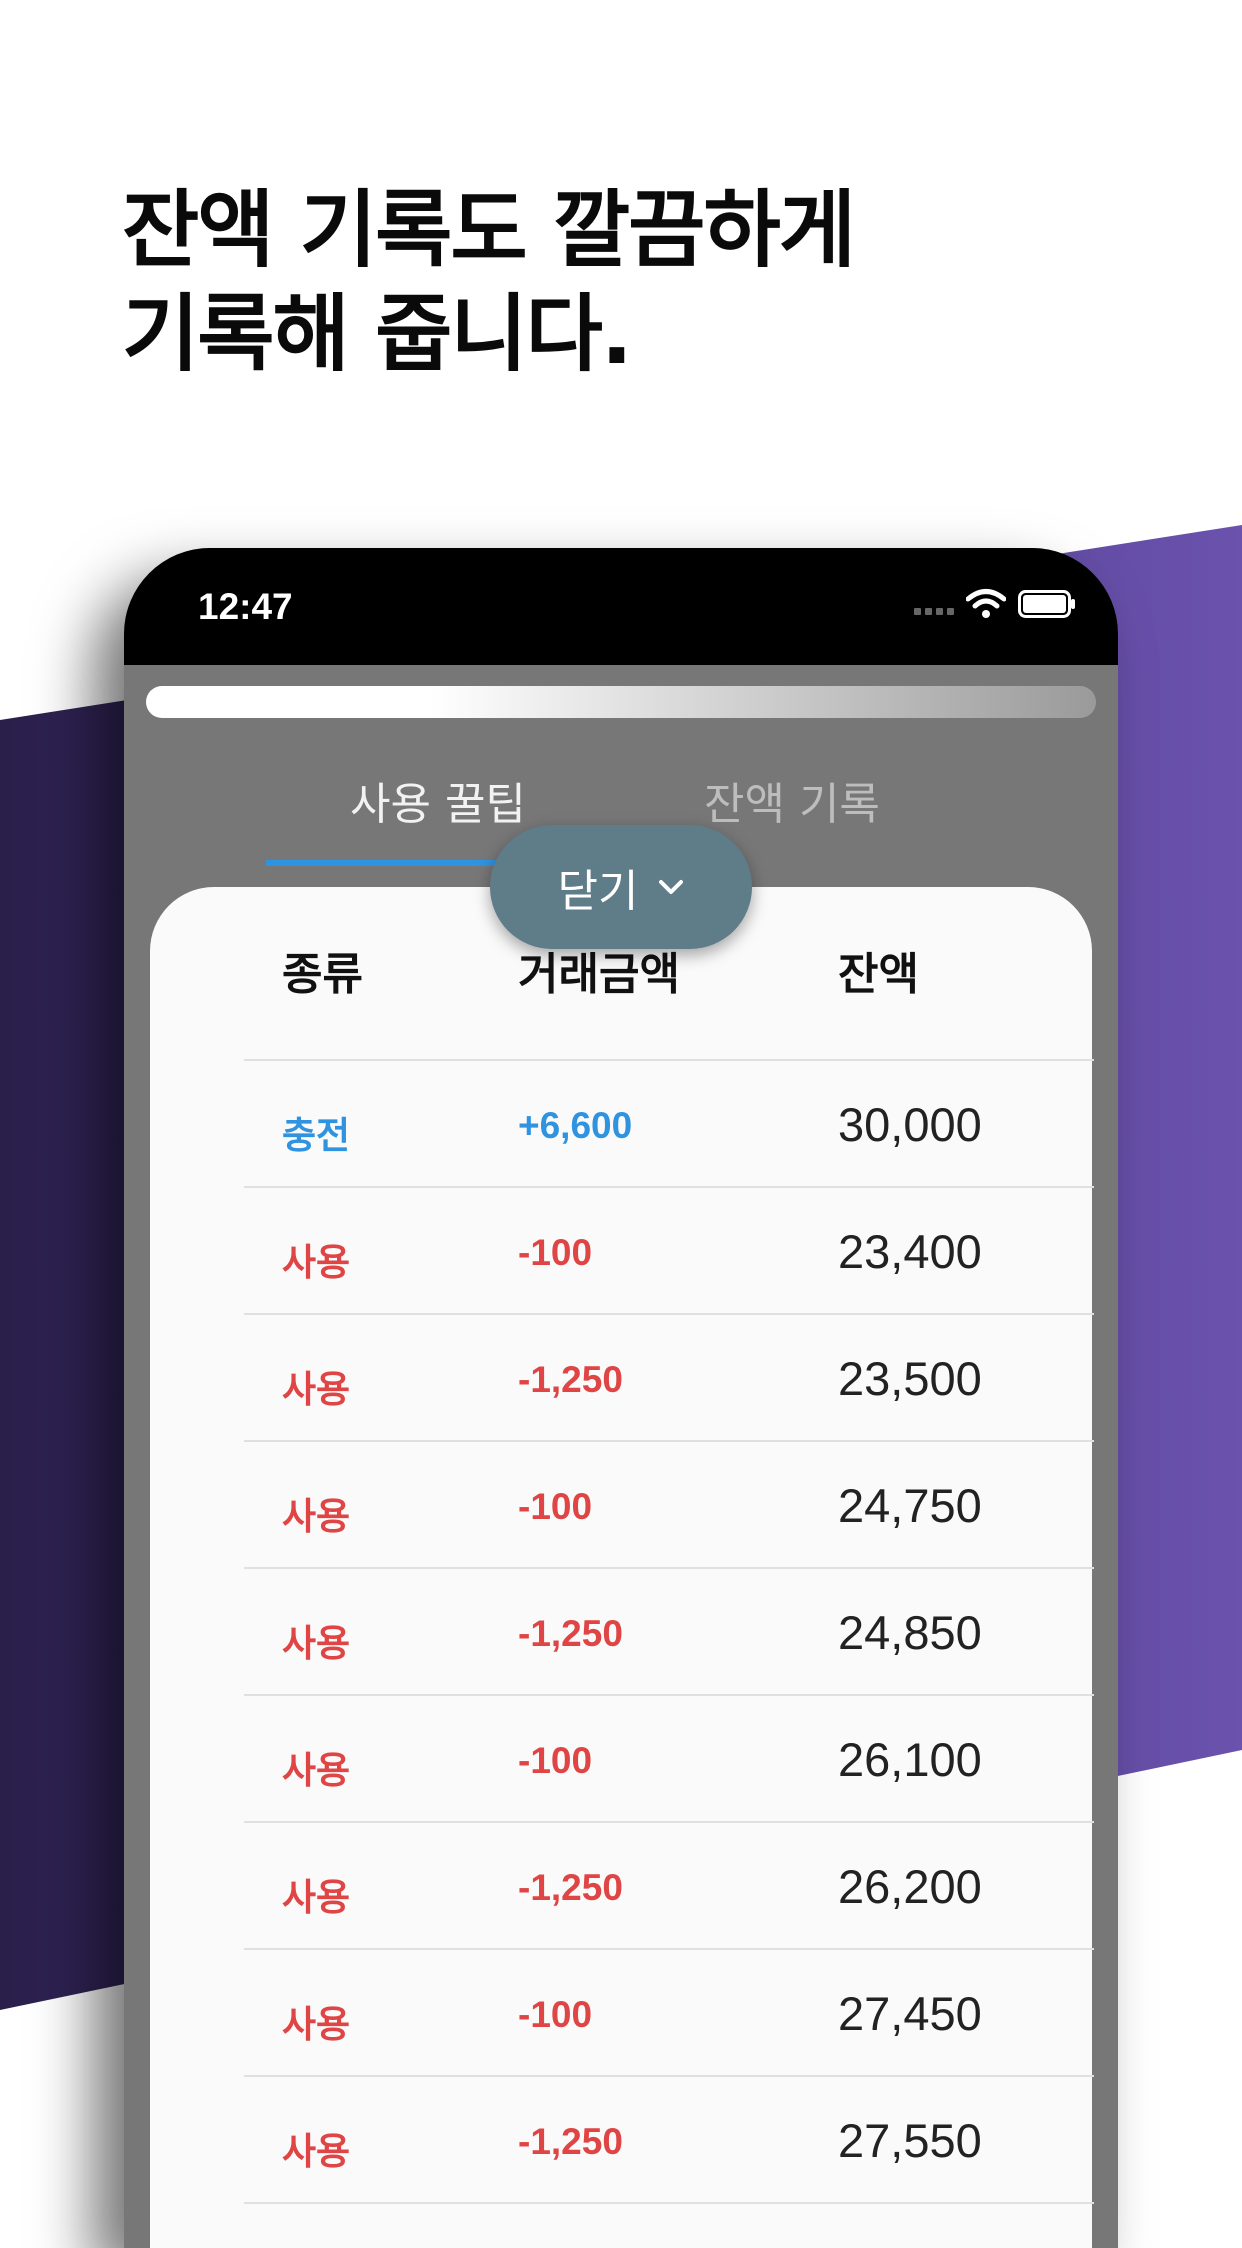  I want to click on tab-usage-tips: 사용 꿀팁, so click(438, 800).